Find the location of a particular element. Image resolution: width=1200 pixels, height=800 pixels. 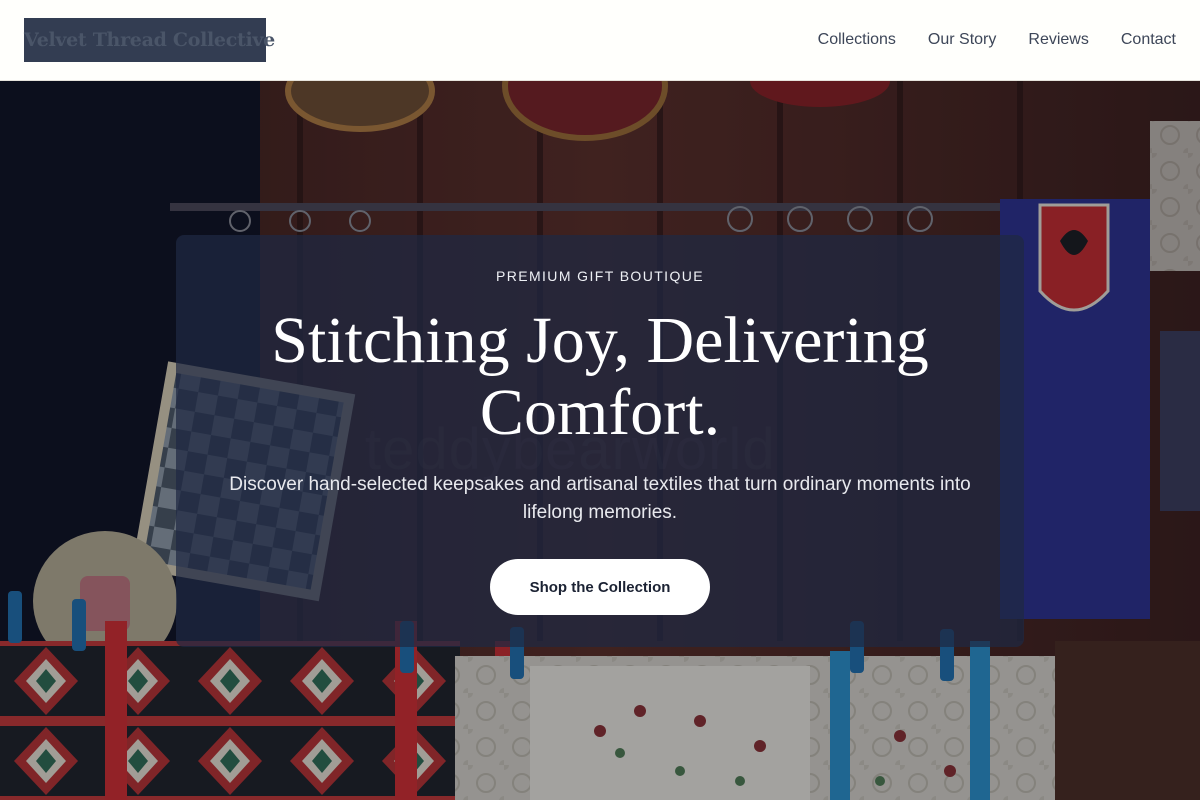

nav-link-our-story: Our Story is located at coordinates (962, 40).